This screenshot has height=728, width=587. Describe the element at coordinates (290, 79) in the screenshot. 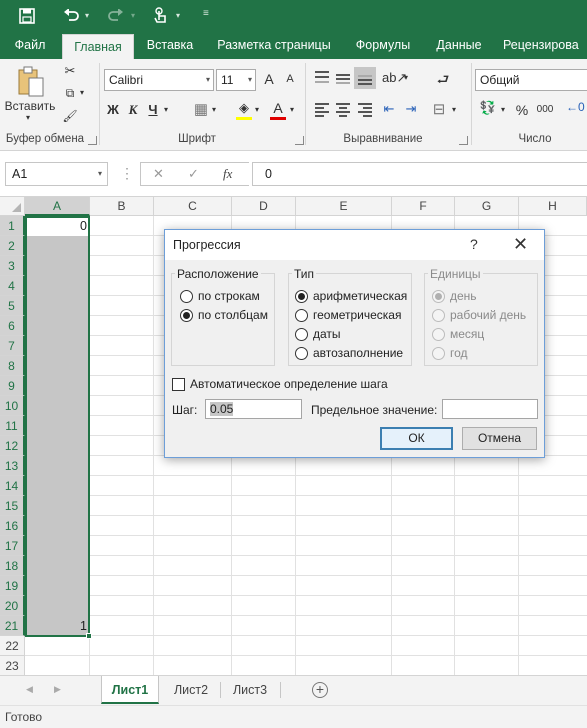

I see `font-shrink-icon: A` at that location.